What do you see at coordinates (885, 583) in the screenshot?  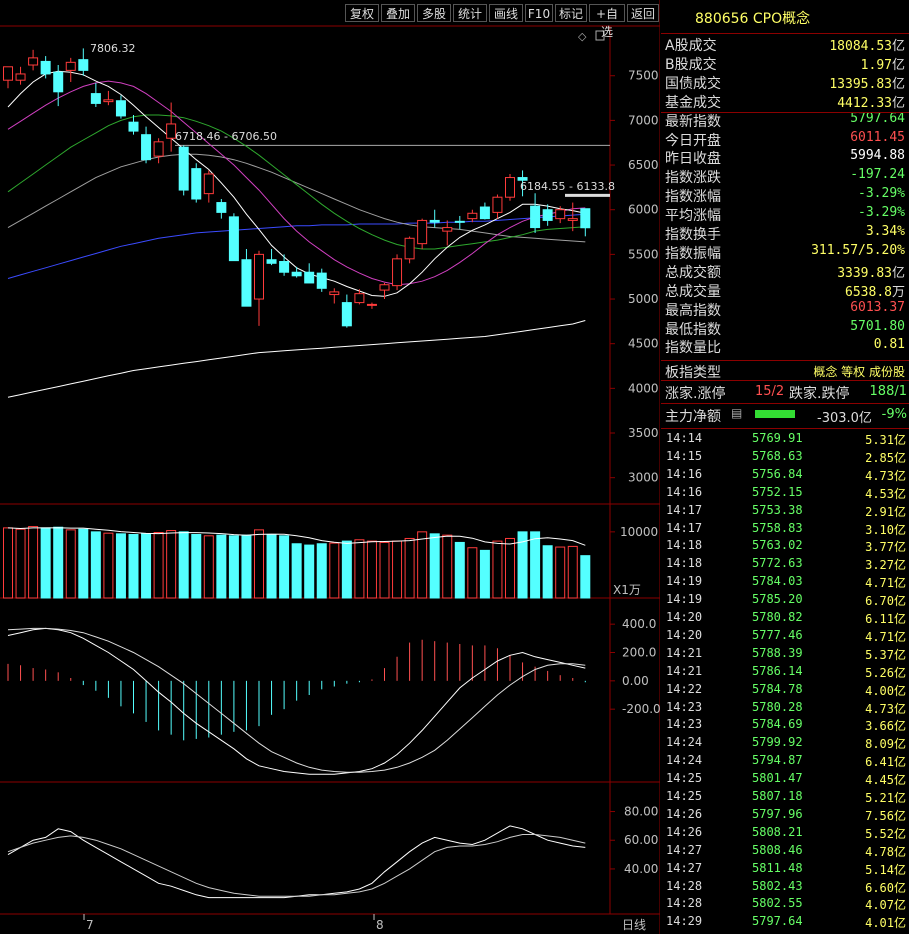 I see `tick-volume: 4.71亿` at bounding box center [885, 583].